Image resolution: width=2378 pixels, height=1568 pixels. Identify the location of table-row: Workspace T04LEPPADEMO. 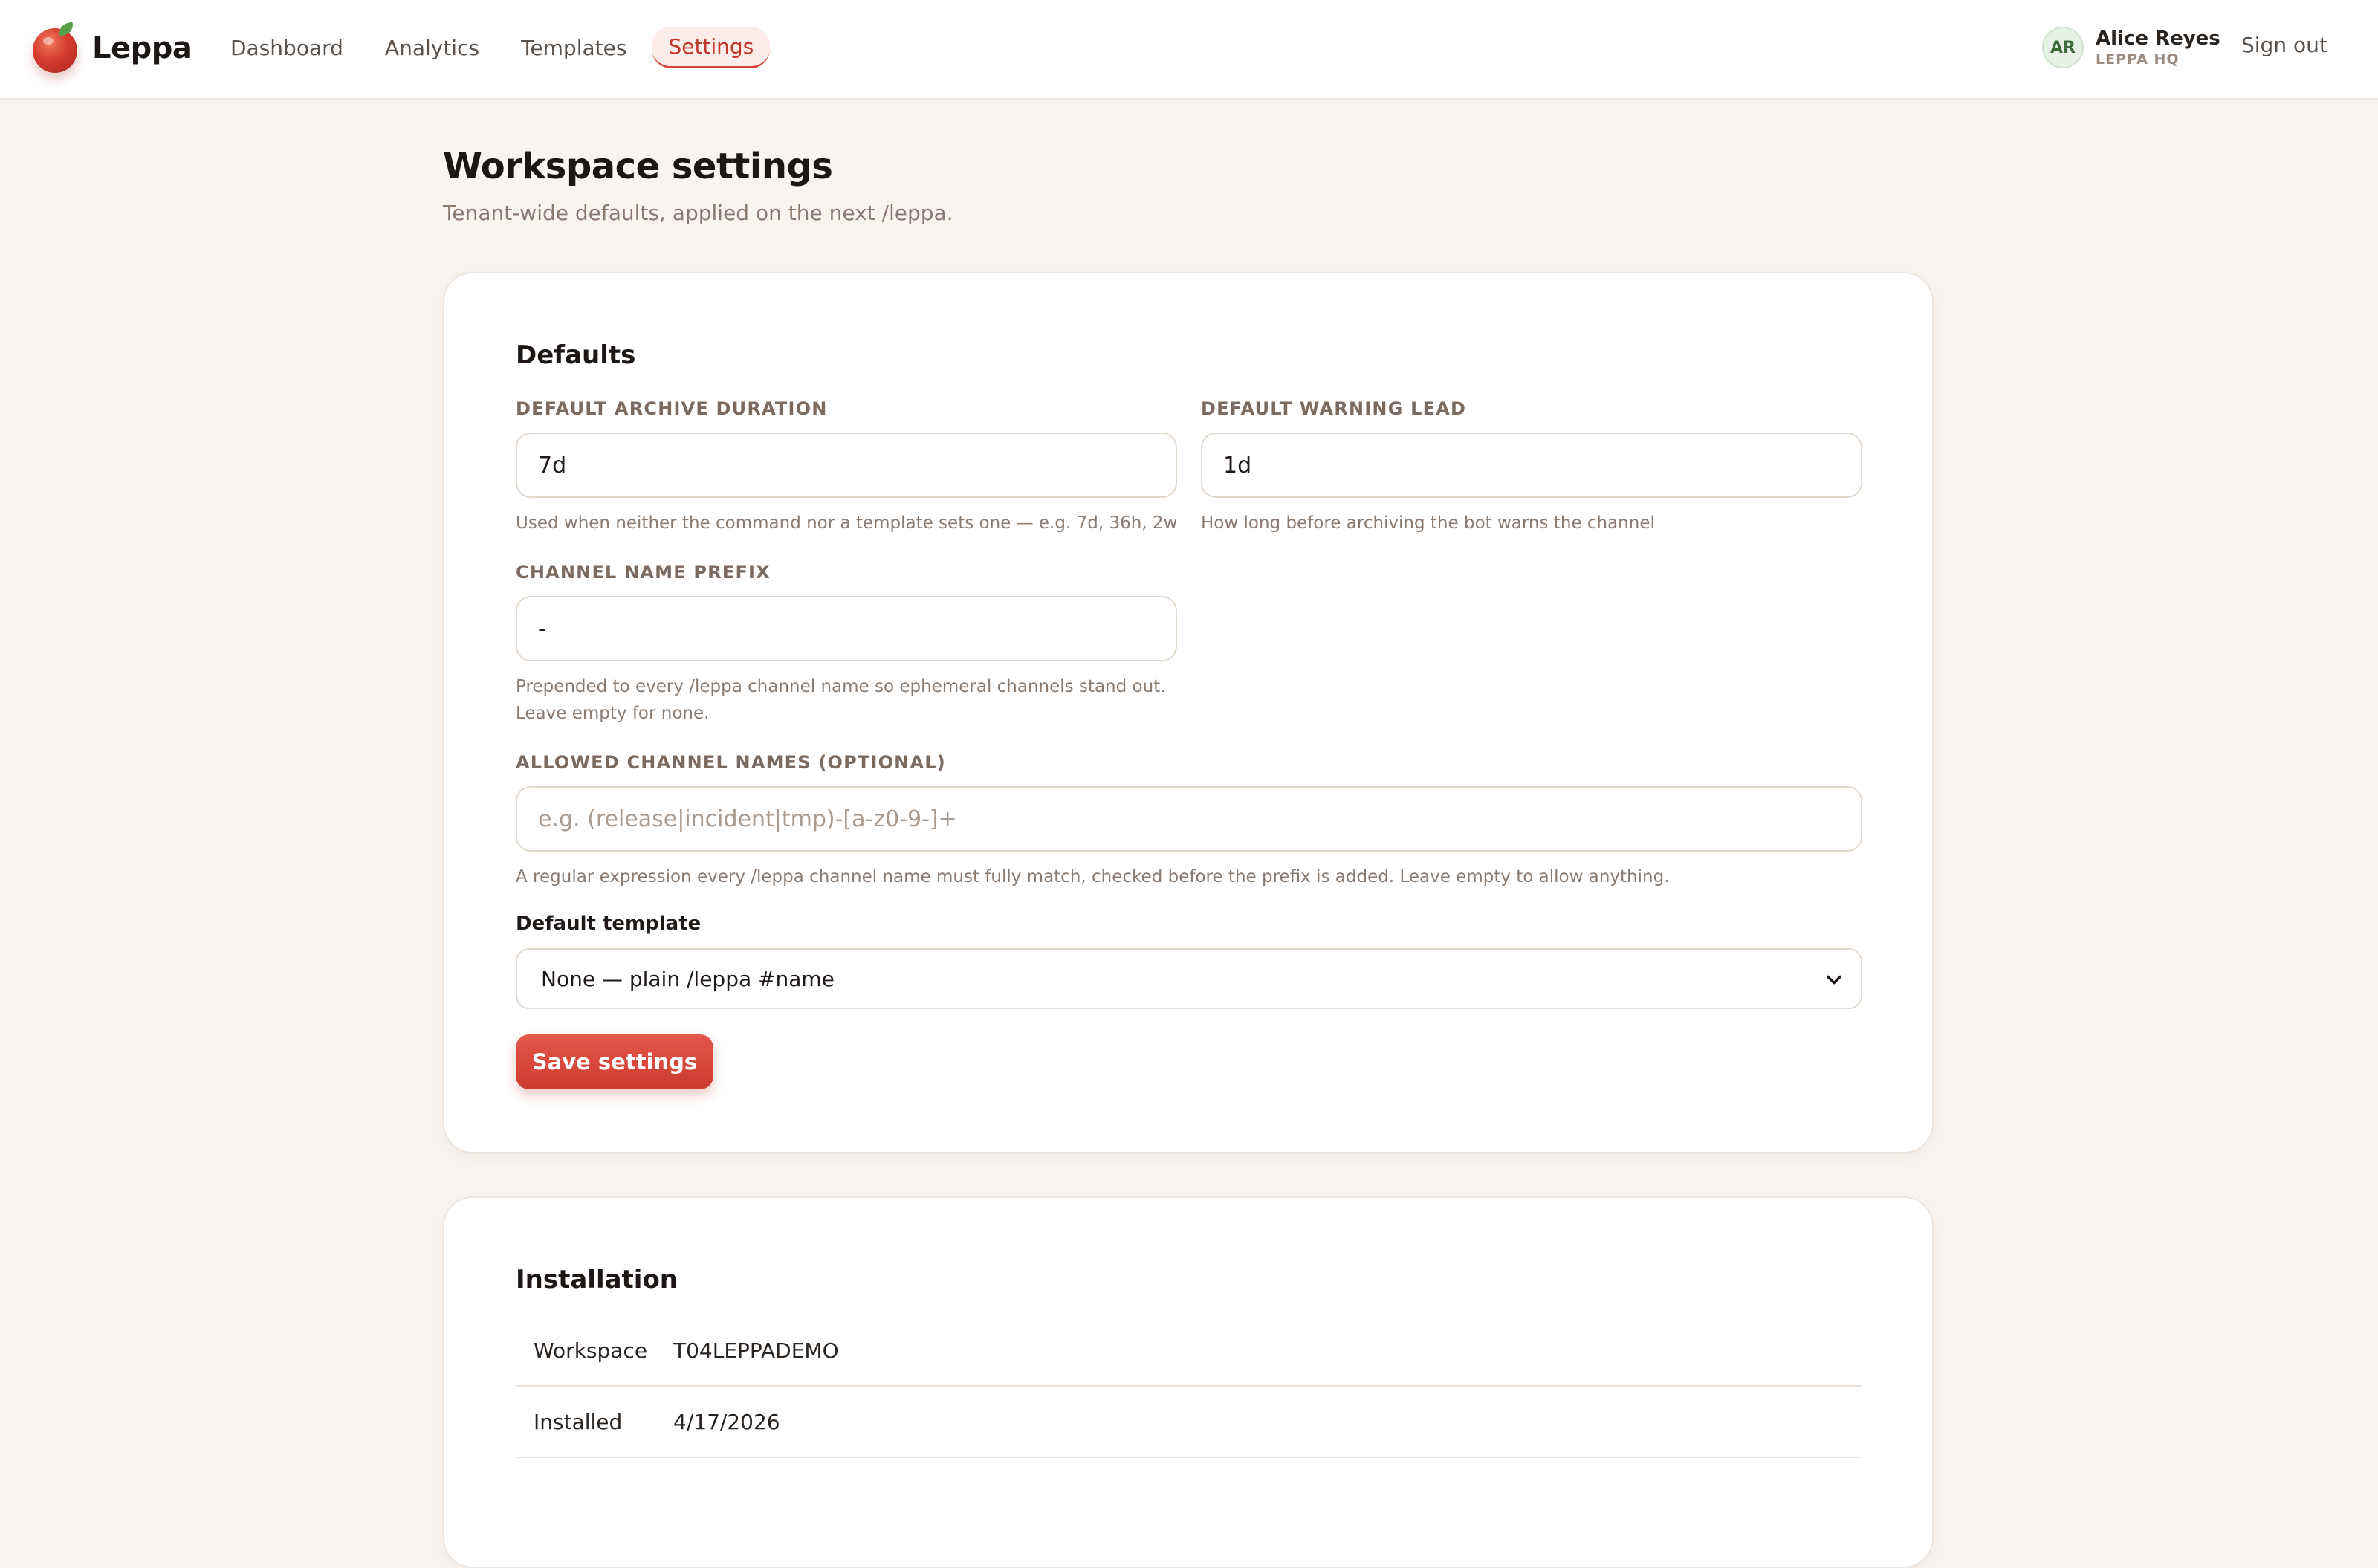
(1189, 1351).